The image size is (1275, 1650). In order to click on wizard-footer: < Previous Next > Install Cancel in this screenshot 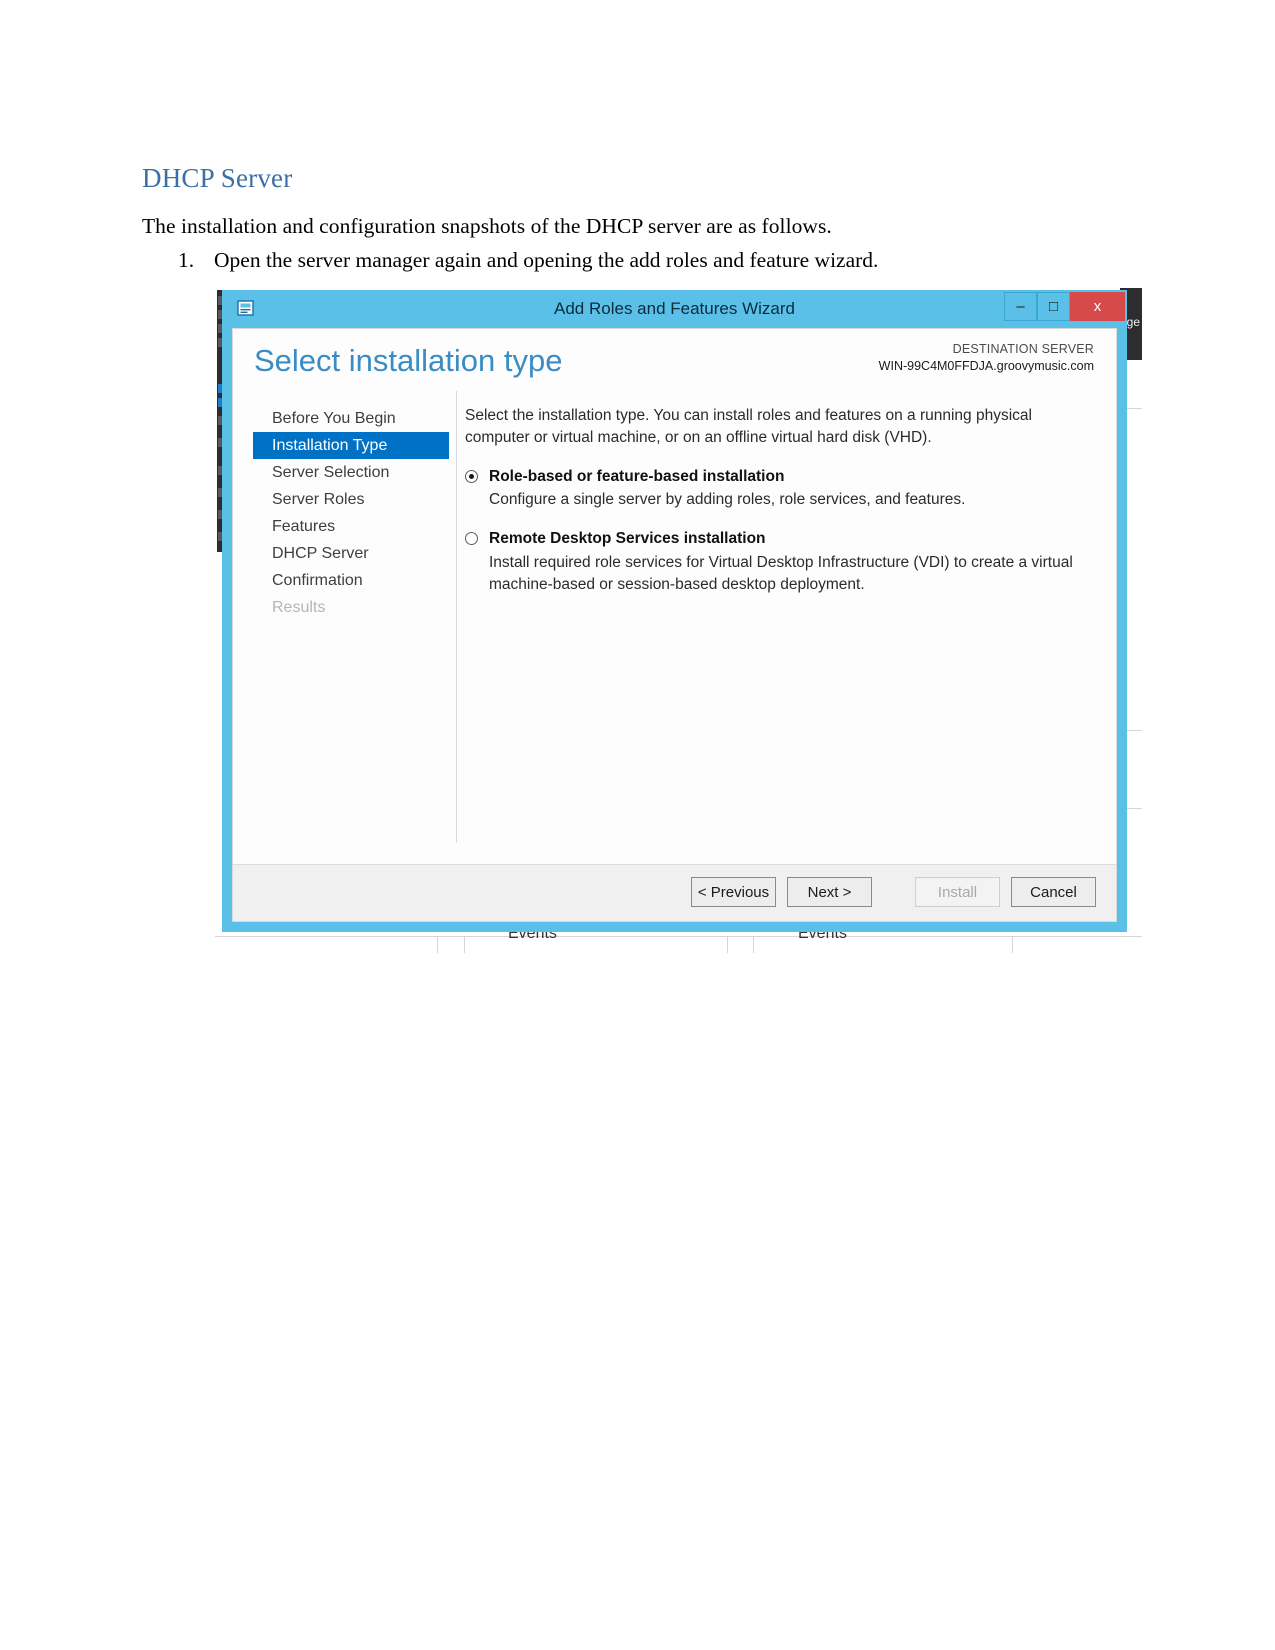, I will do `click(674, 892)`.